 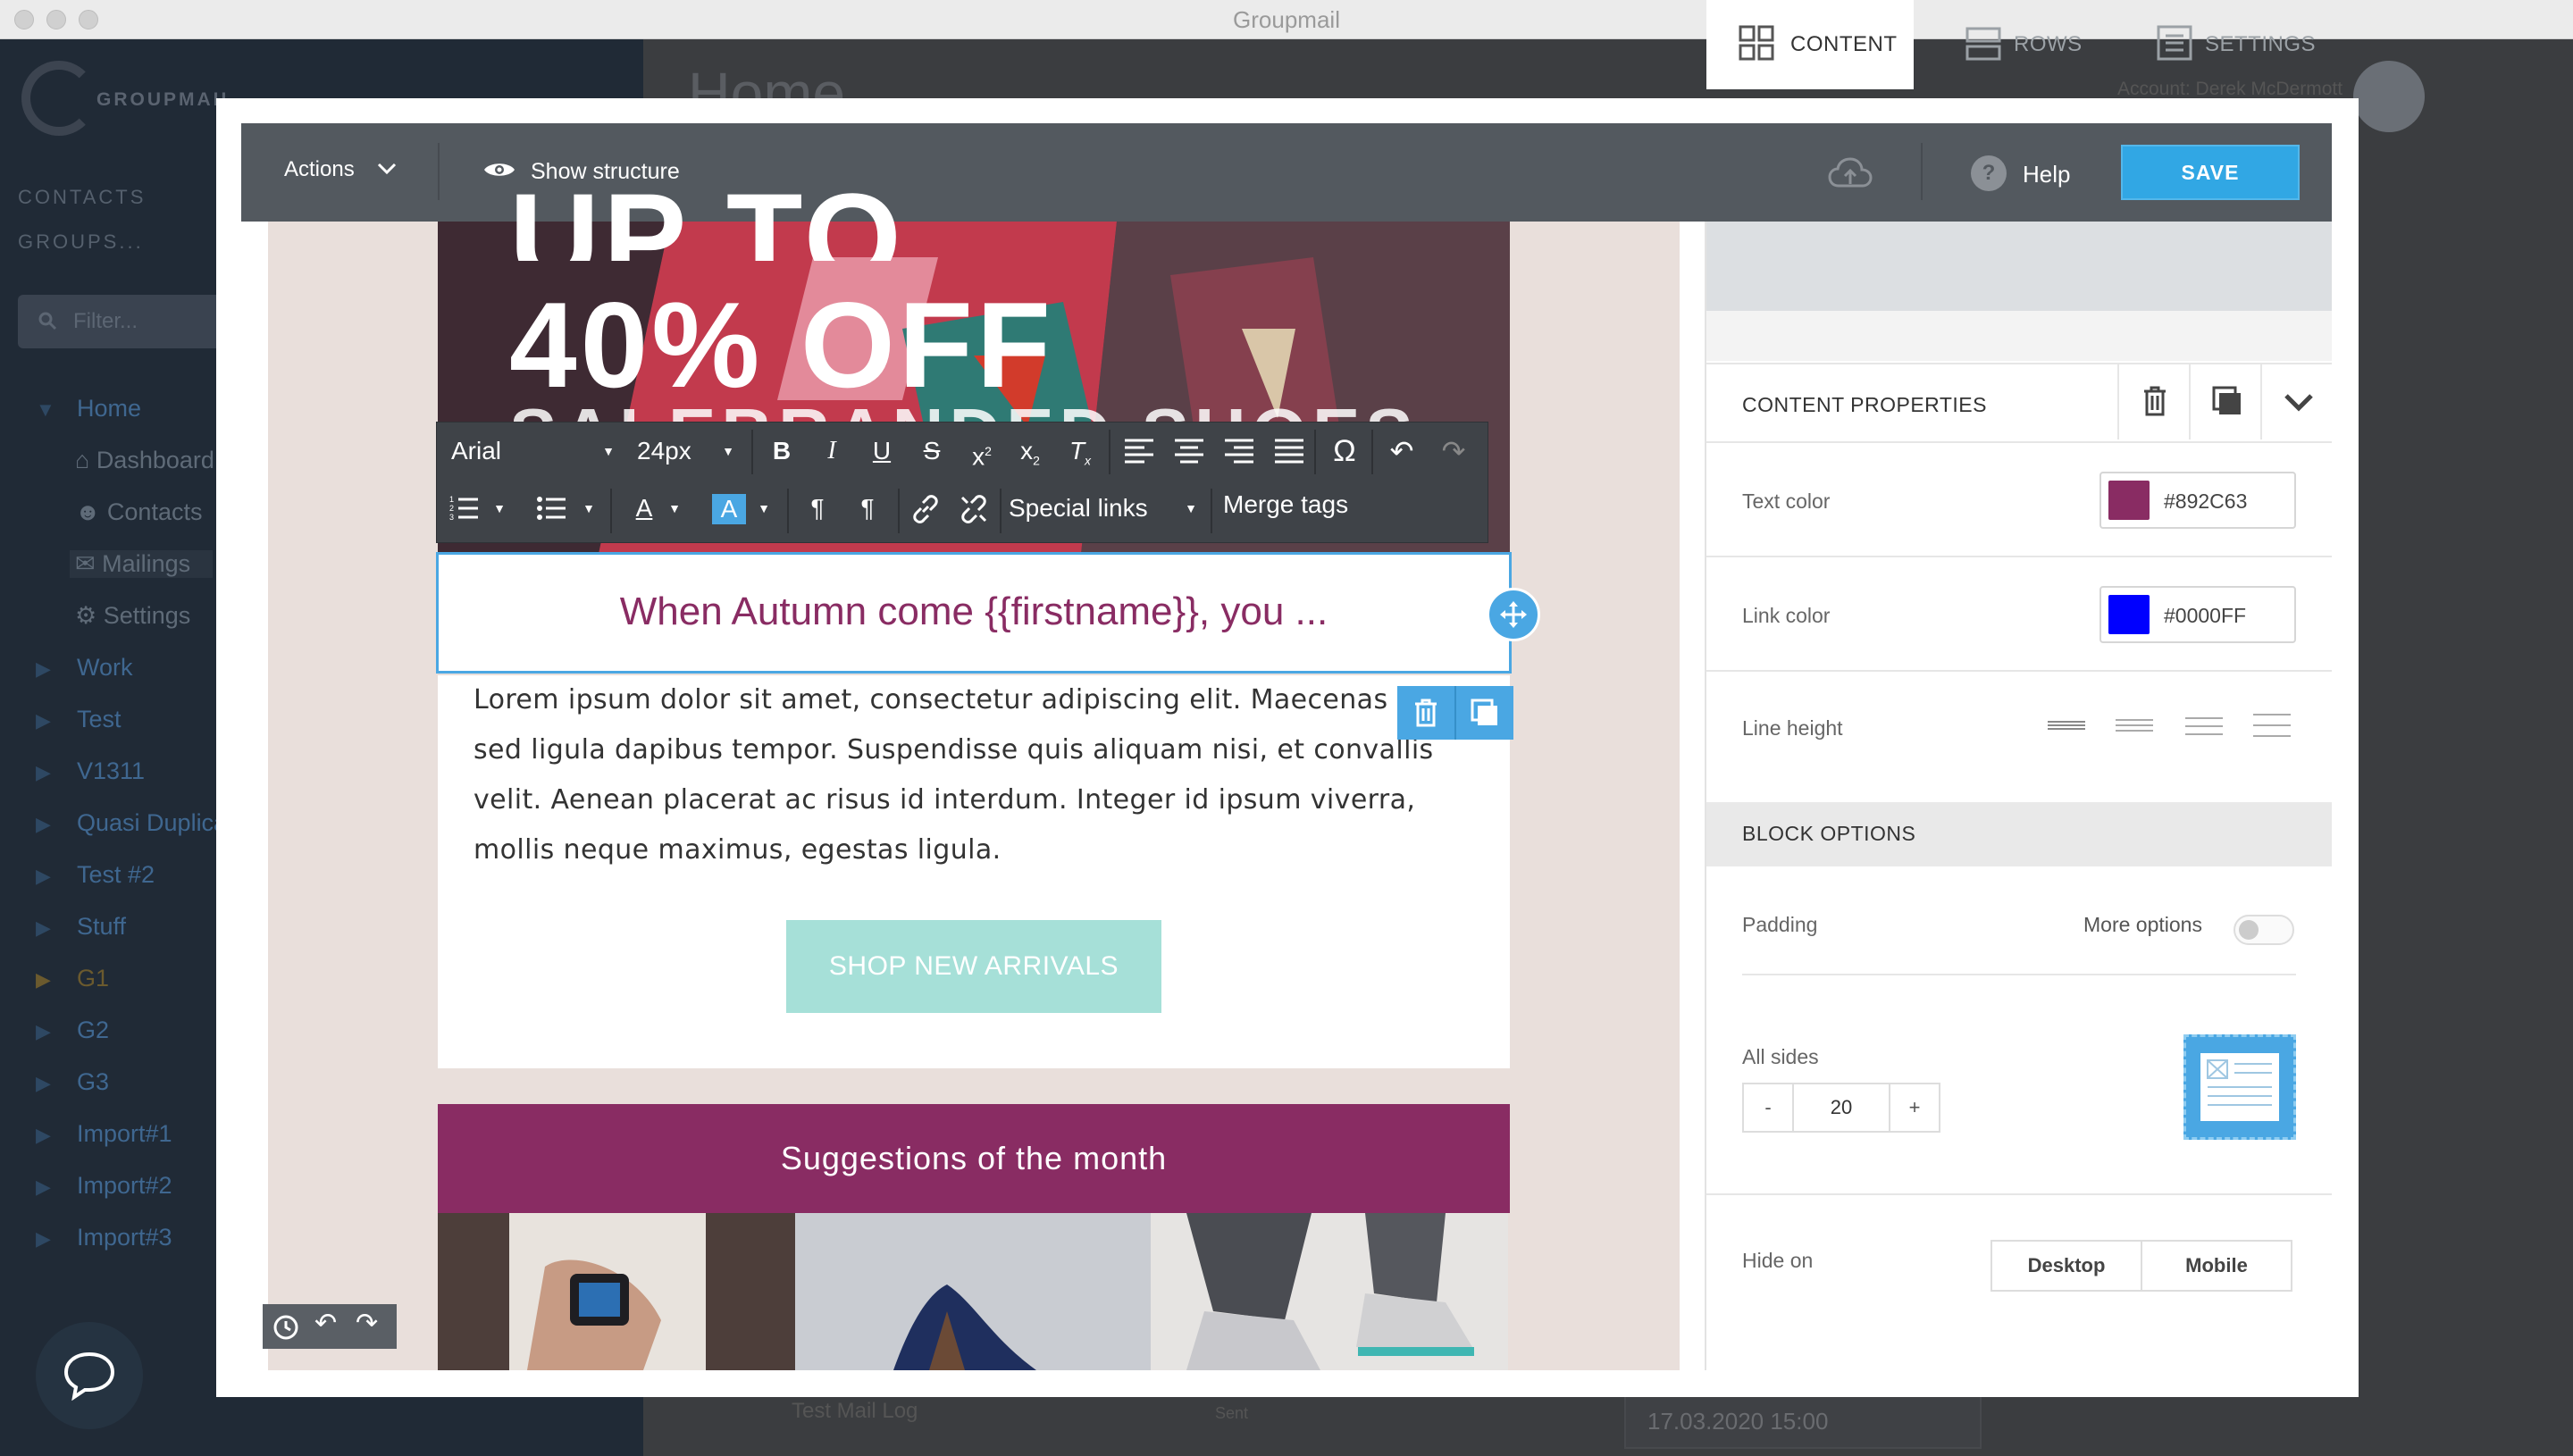 What do you see at coordinates (79, 719) in the screenshot?
I see `tree-item-test: ▶ Test` at bounding box center [79, 719].